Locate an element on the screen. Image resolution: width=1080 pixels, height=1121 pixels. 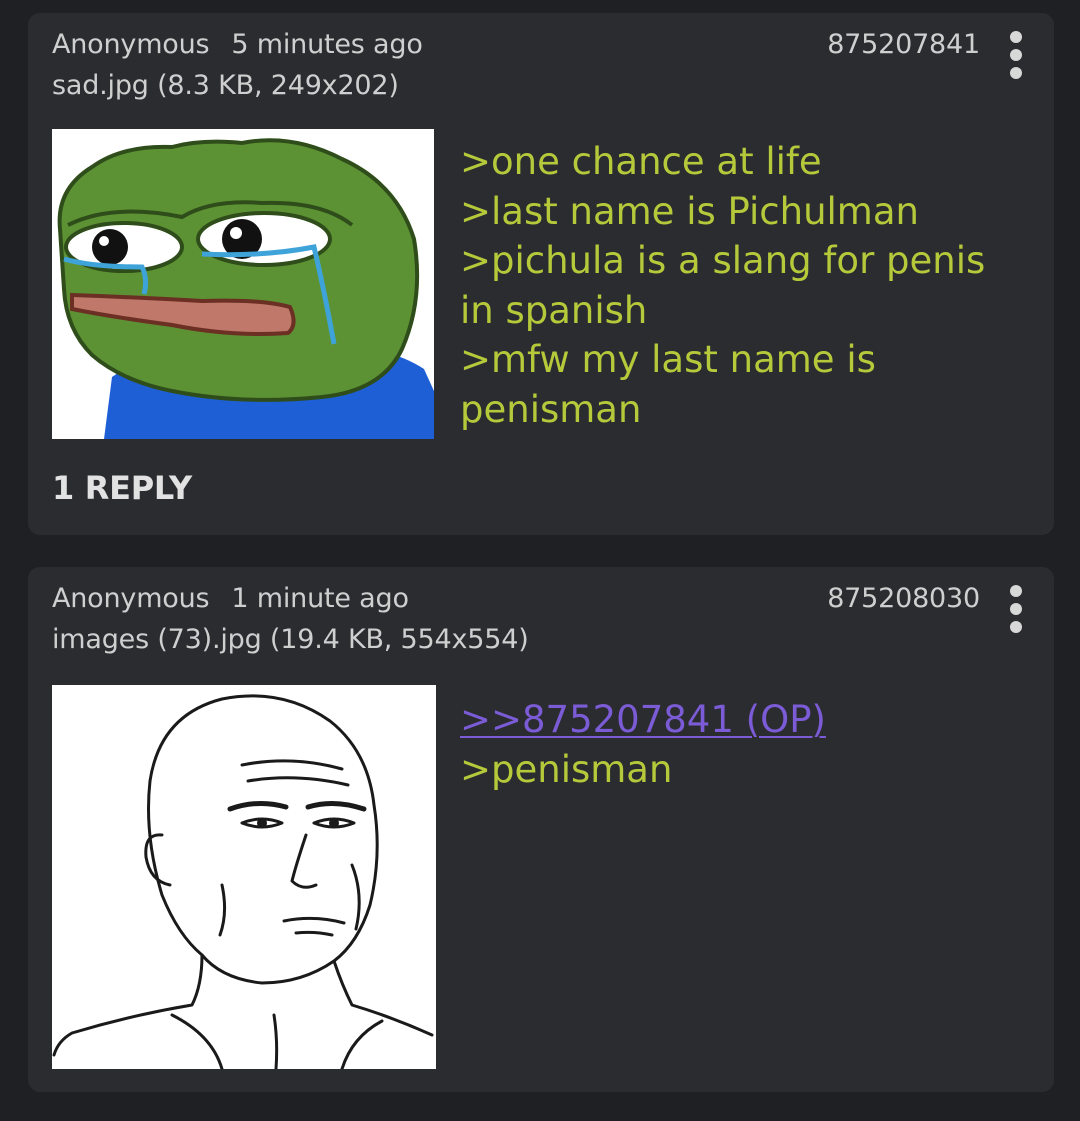
post-comment: >>875207841 (OP) >penisman is located at coordinates (745, 744).